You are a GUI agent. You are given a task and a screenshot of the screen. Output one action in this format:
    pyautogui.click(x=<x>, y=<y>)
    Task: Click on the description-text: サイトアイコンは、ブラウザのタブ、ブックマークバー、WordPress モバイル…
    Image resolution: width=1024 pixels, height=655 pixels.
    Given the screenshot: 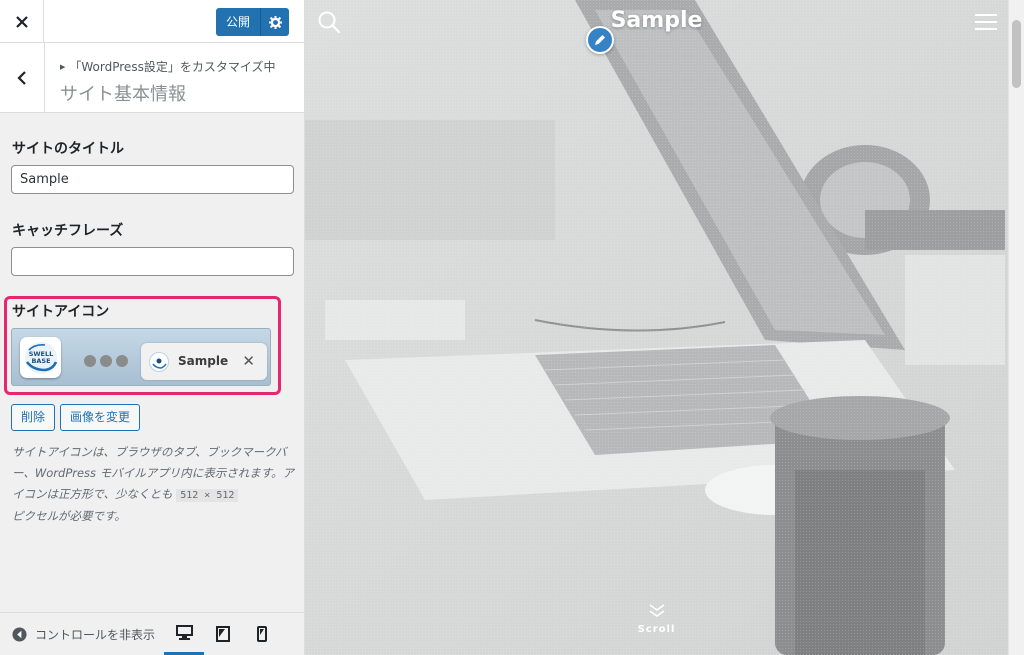 What is the action you would take?
    pyautogui.click(x=153, y=473)
    